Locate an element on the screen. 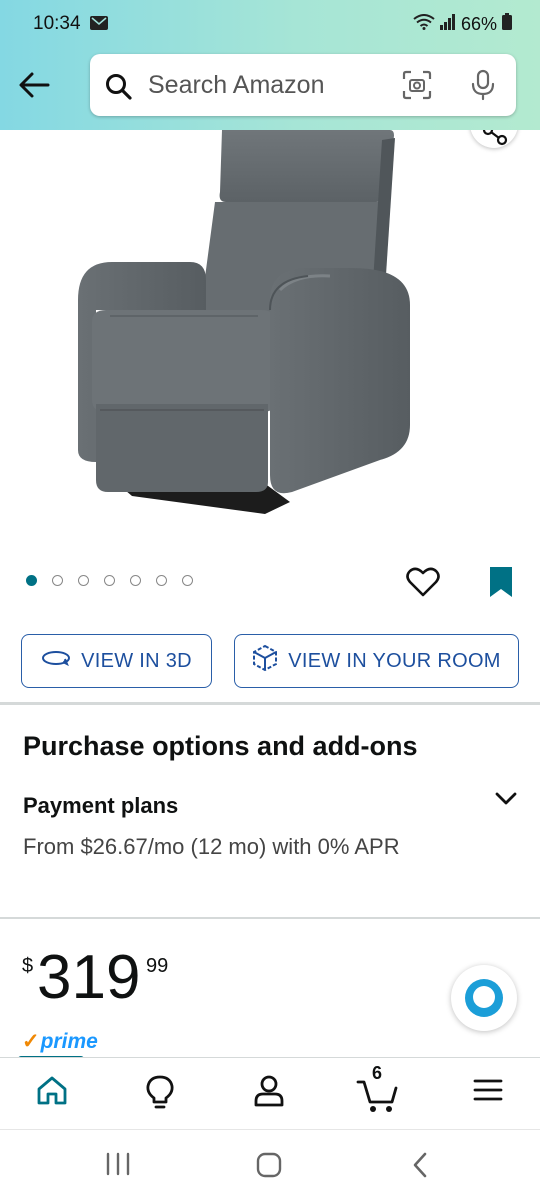 This screenshot has height=1201, width=540. share-button is located at coordinates (494, 139).